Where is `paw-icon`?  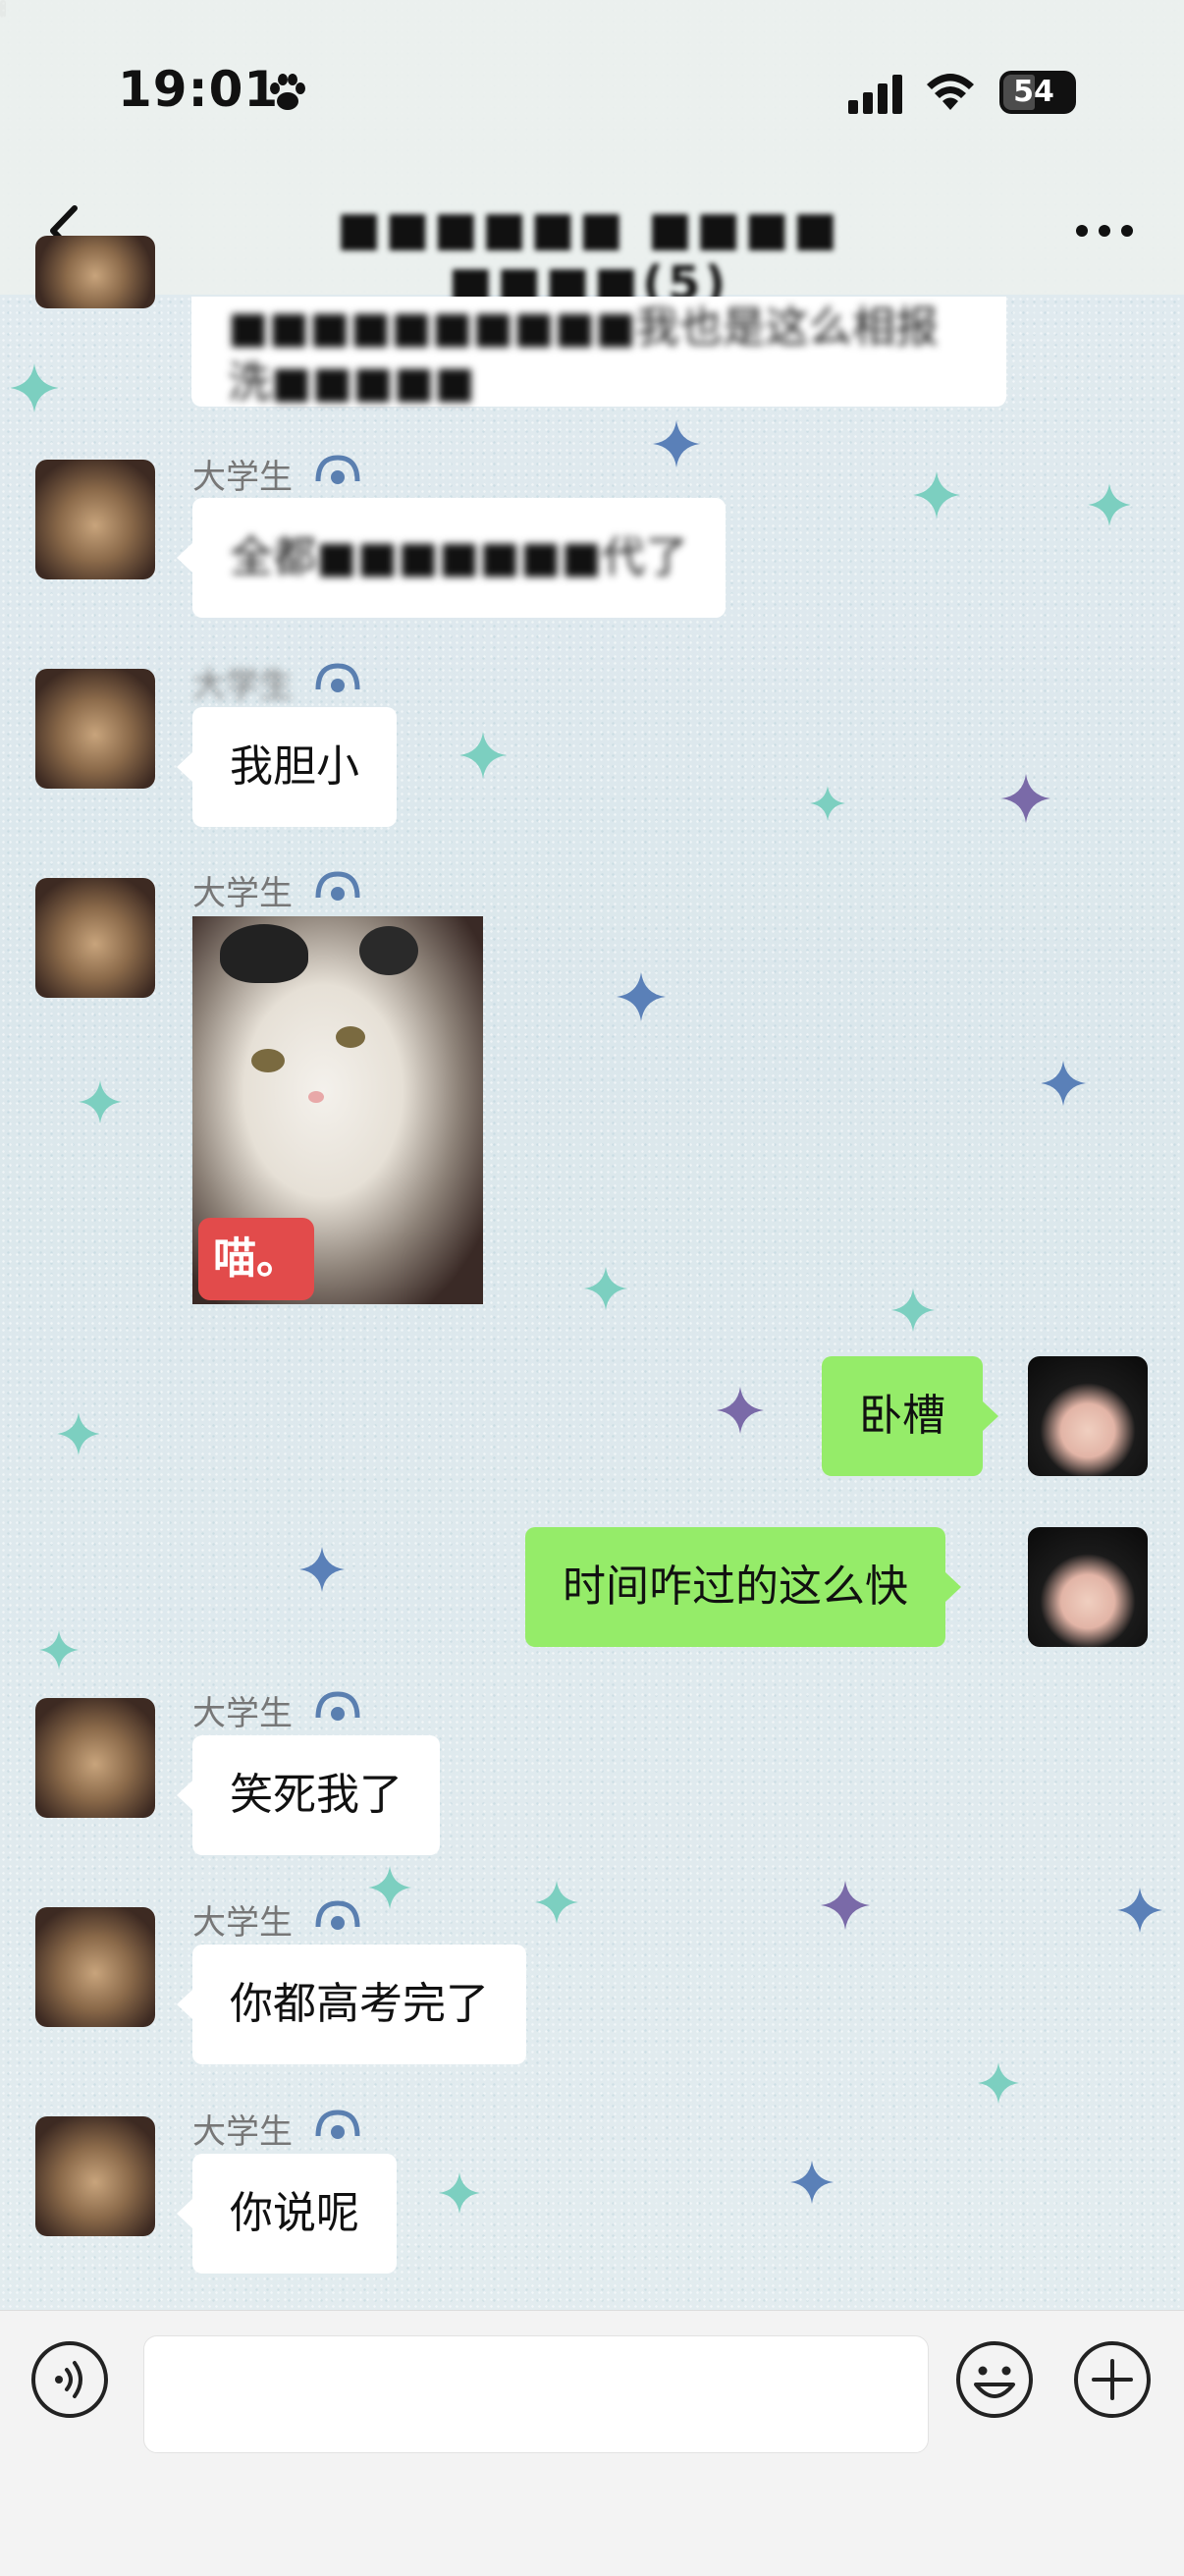 paw-icon is located at coordinates (287, 92).